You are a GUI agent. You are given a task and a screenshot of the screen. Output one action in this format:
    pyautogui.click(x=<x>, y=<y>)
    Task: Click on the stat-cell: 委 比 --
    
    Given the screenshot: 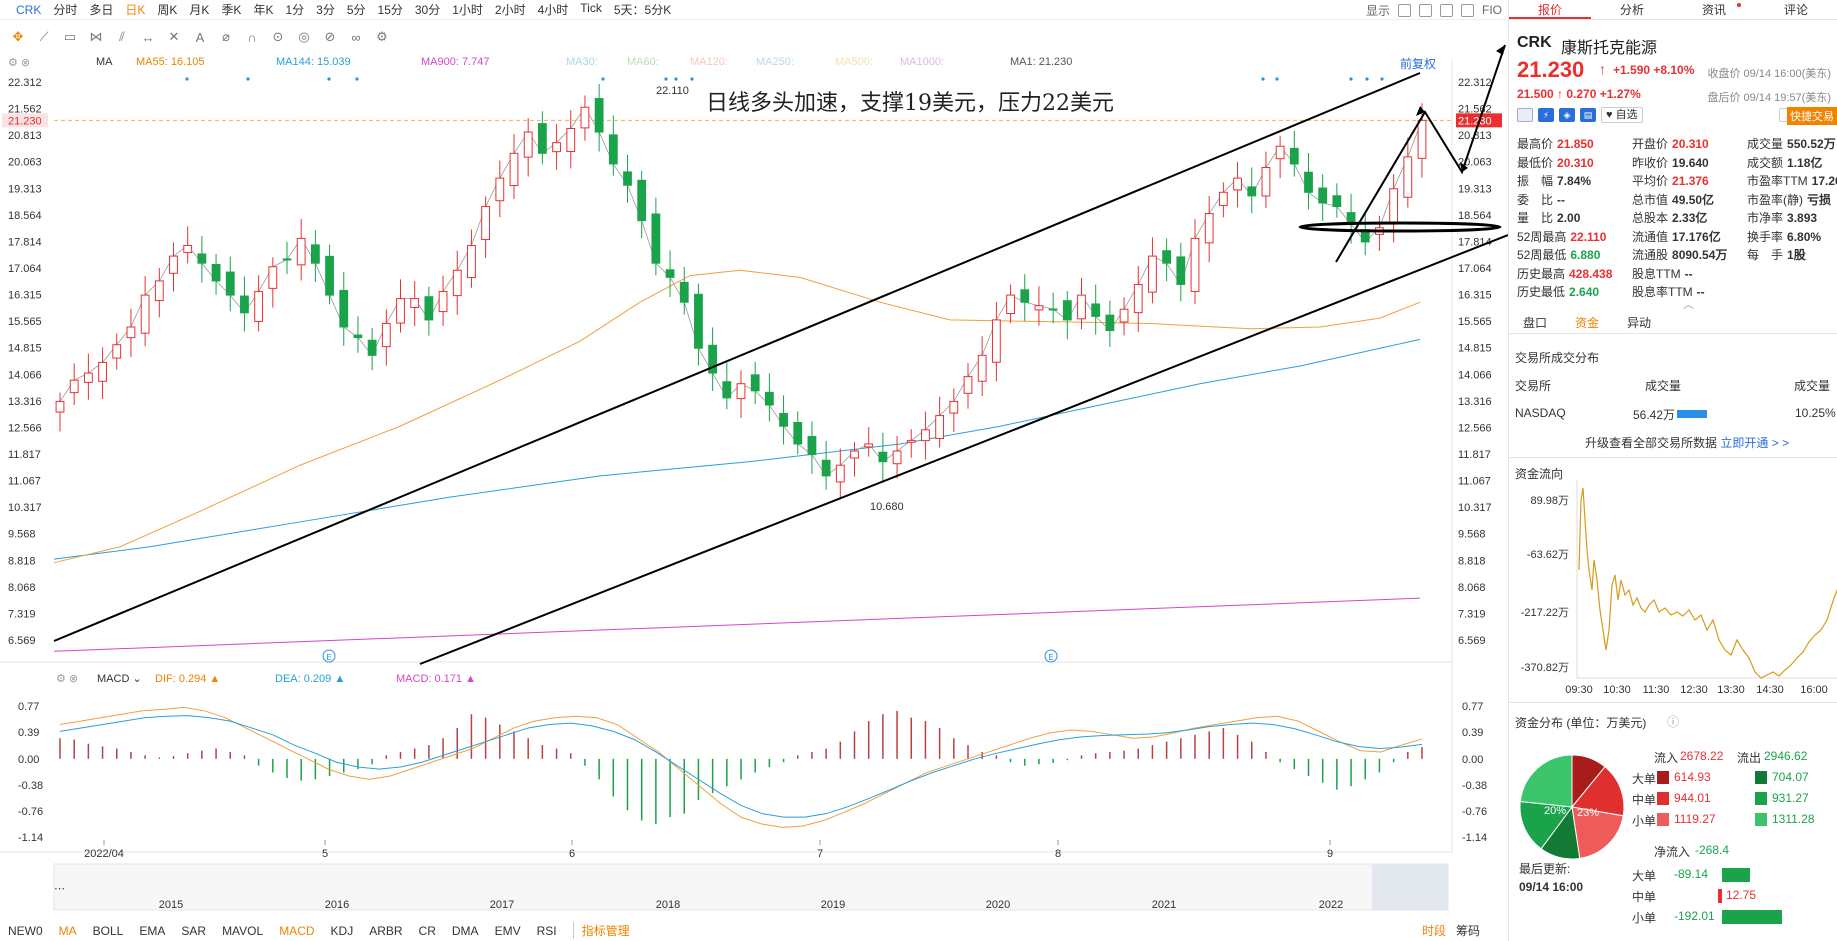 What is the action you would take?
    pyautogui.click(x=1574, y=200)
    